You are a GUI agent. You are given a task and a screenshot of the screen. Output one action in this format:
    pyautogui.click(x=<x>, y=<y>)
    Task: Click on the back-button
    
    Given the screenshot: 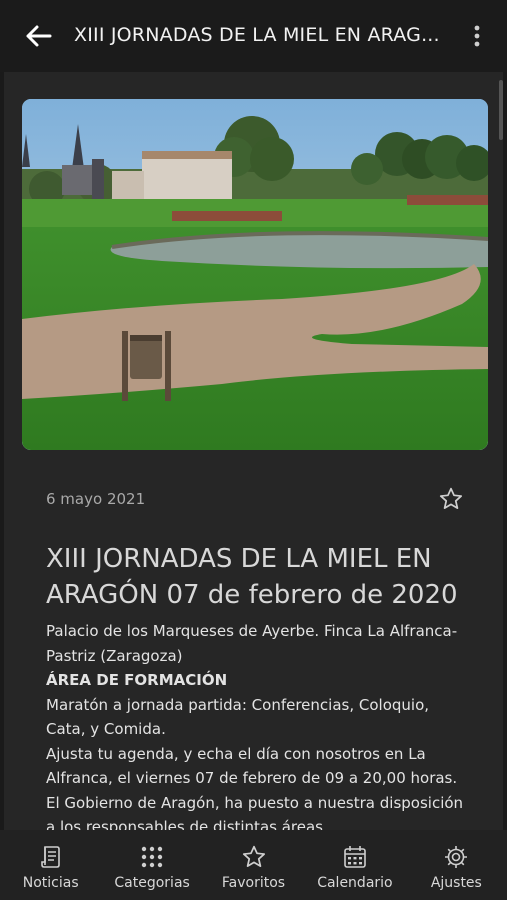 What is the action you would take?
    pyautogui.click(x=40, y=36)
    